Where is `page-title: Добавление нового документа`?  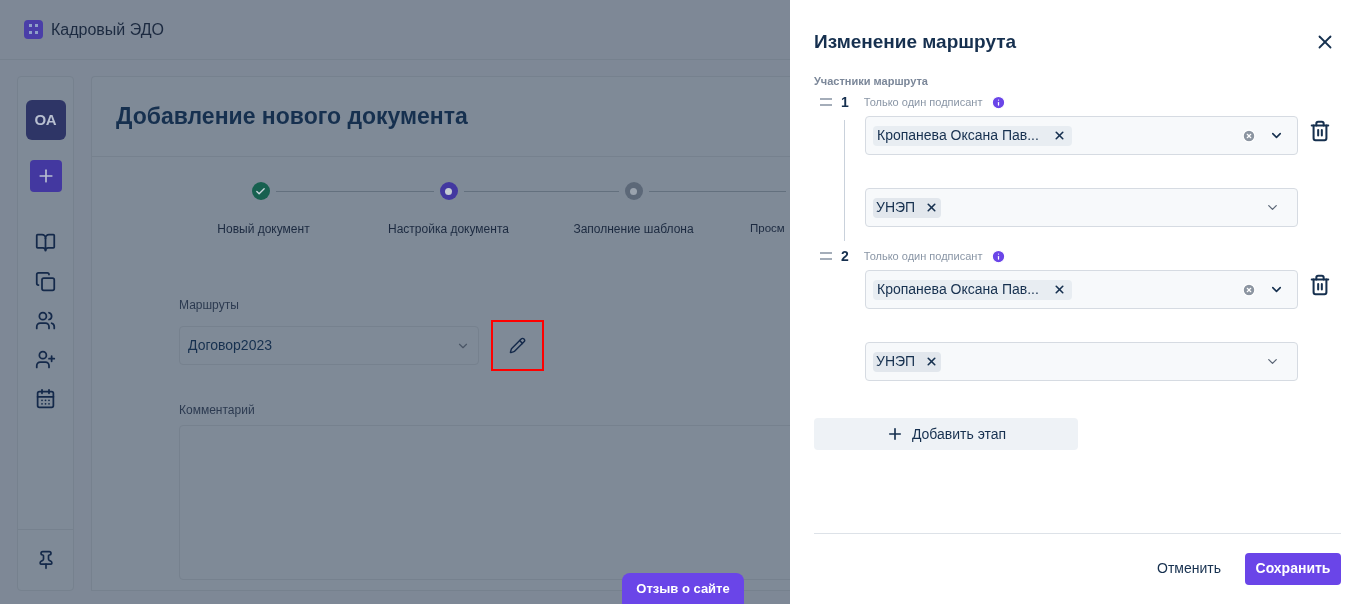 page-title: Добавление нового документа is located at coordinates (292, 117).